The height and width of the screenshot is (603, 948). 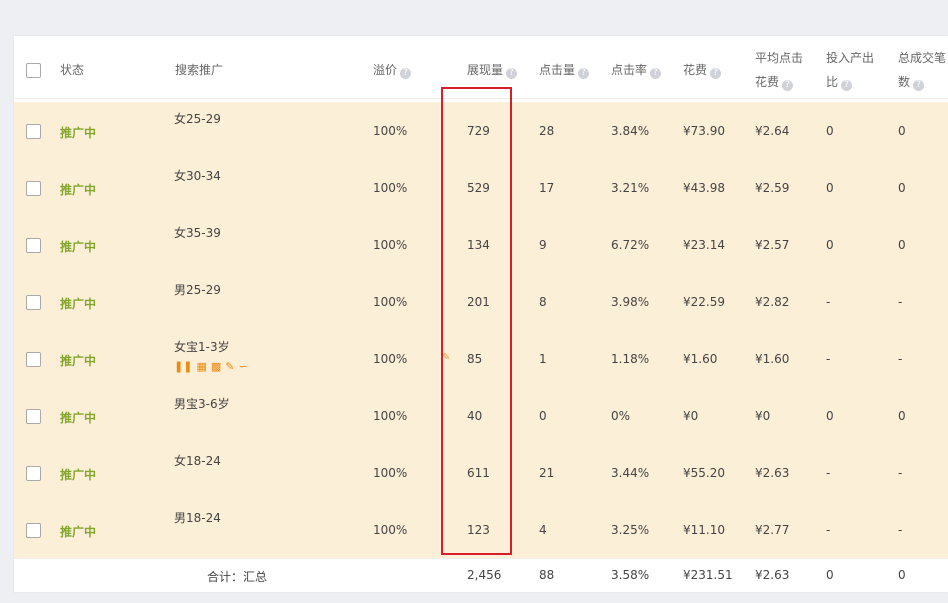 What do you see at coordinates (201, 366) in the screenshot?
I see `copy-icon: ▦` at bounding box center [201, 366].